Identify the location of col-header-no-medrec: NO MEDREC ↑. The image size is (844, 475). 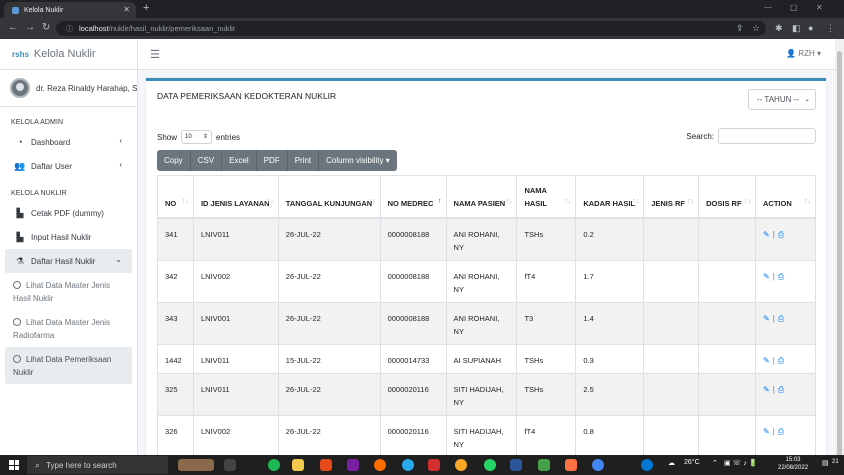
(413, 197).